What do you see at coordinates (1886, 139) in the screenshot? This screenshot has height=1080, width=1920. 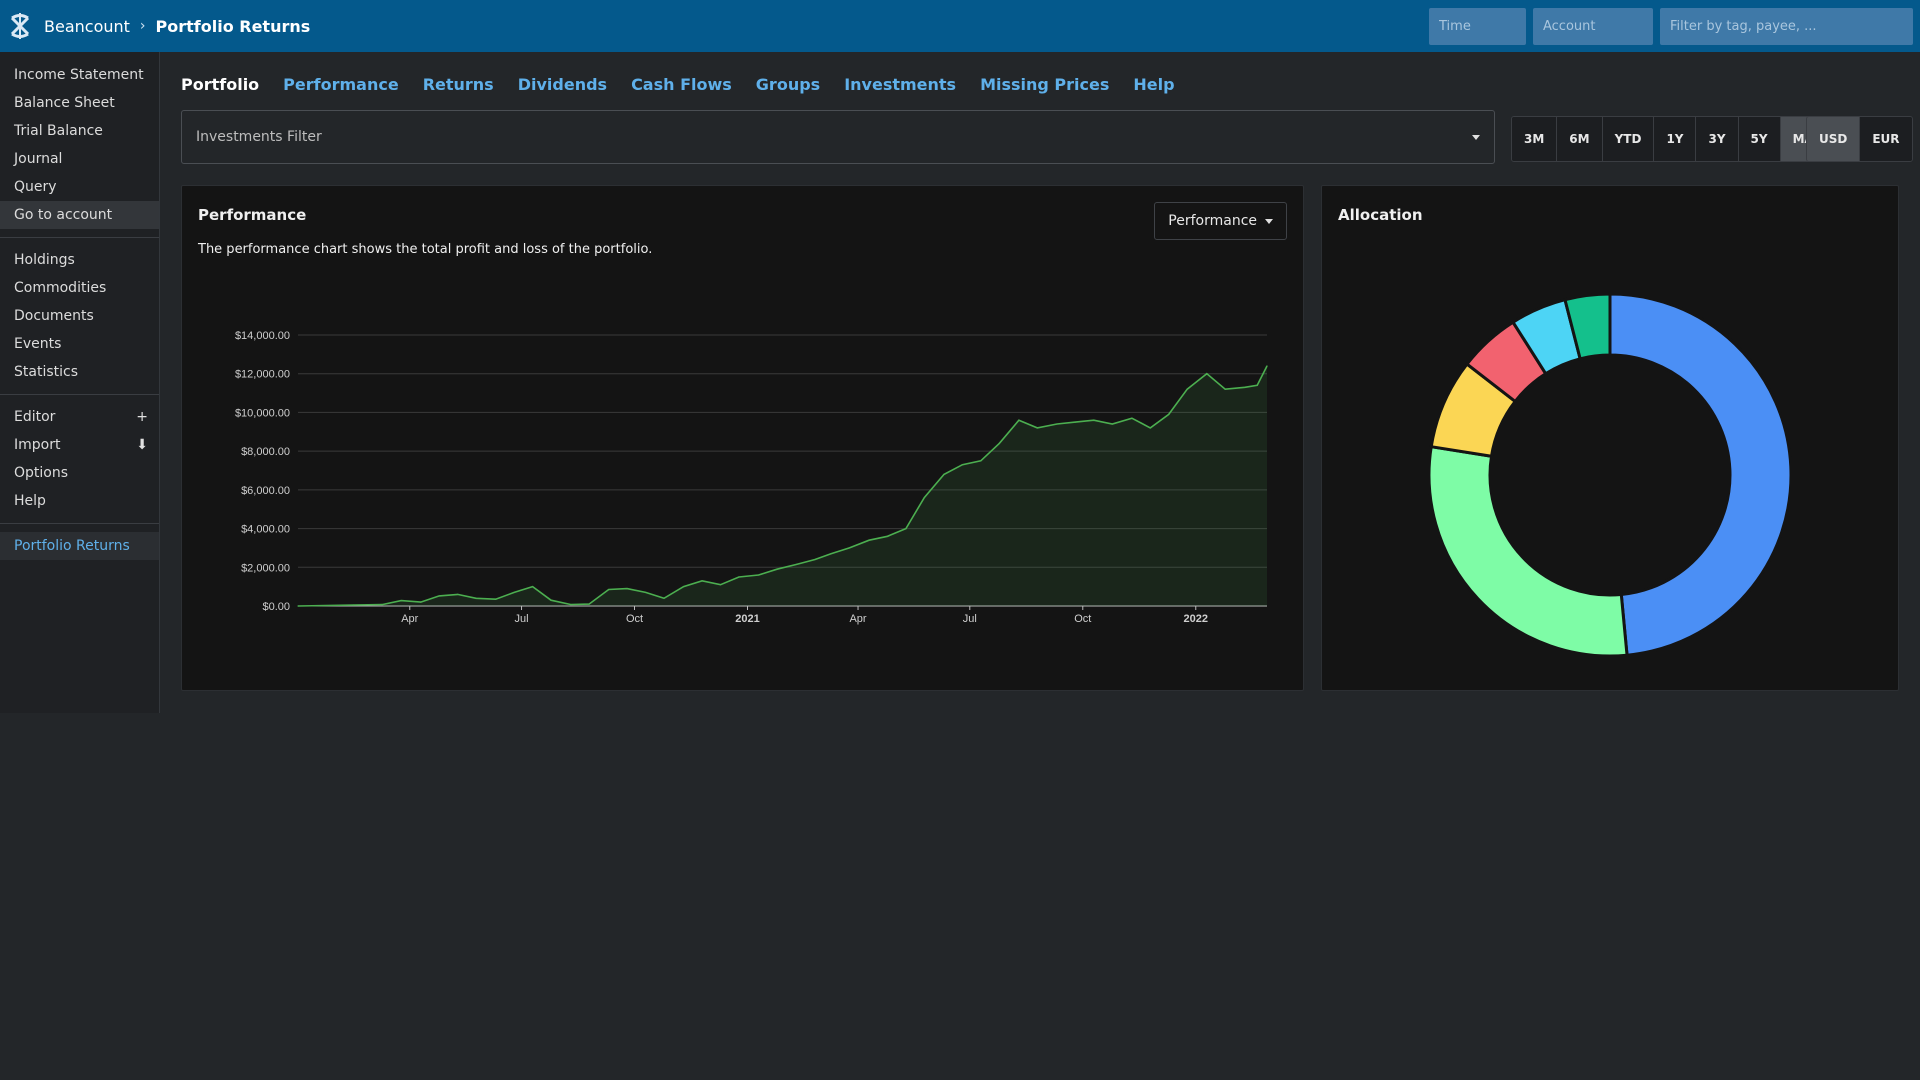 I see `currency-eur-button: EUR` at bounding box center [1886, 139].